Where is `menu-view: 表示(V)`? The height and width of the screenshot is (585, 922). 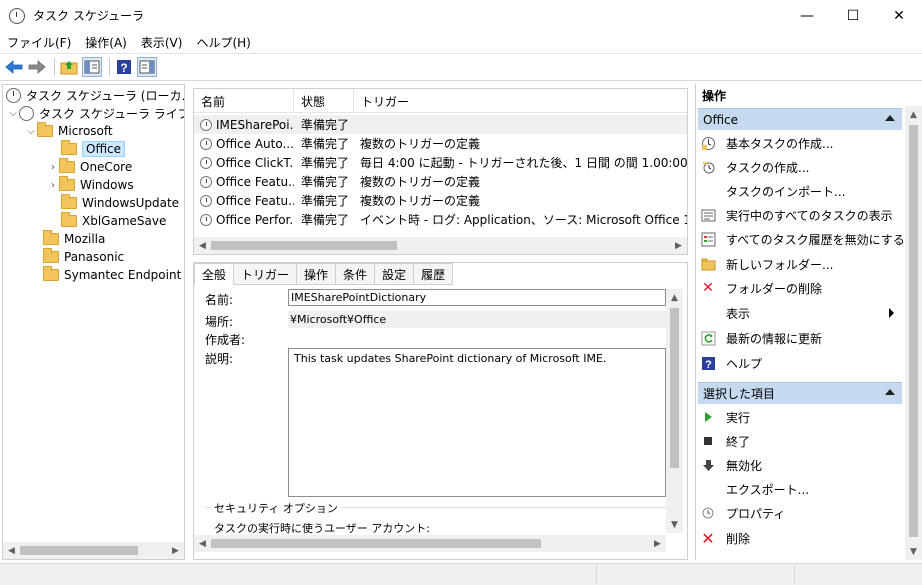
menu-view: 表示(V) is located at coordinates (162, 42).